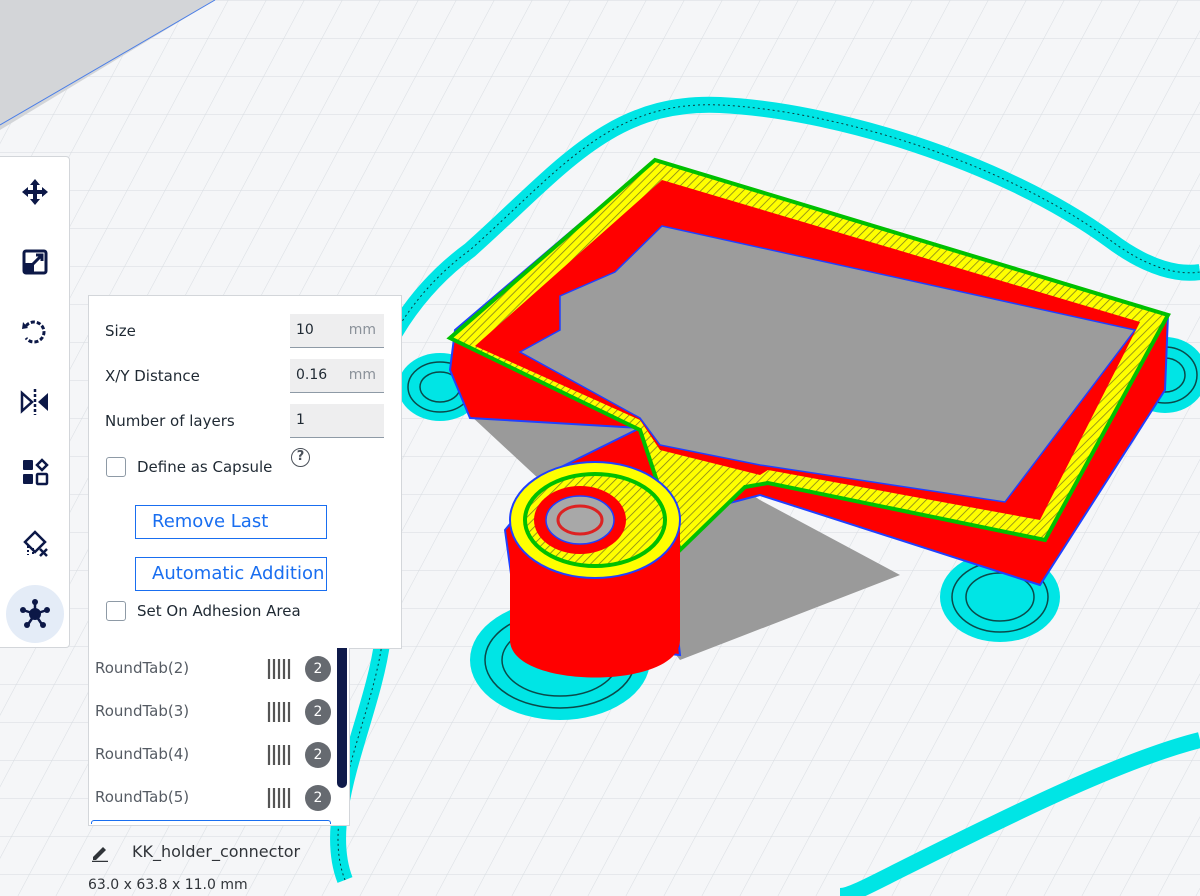 The image size is (1200, 896). I want to click on layers-value: 1, so click(300, 420).